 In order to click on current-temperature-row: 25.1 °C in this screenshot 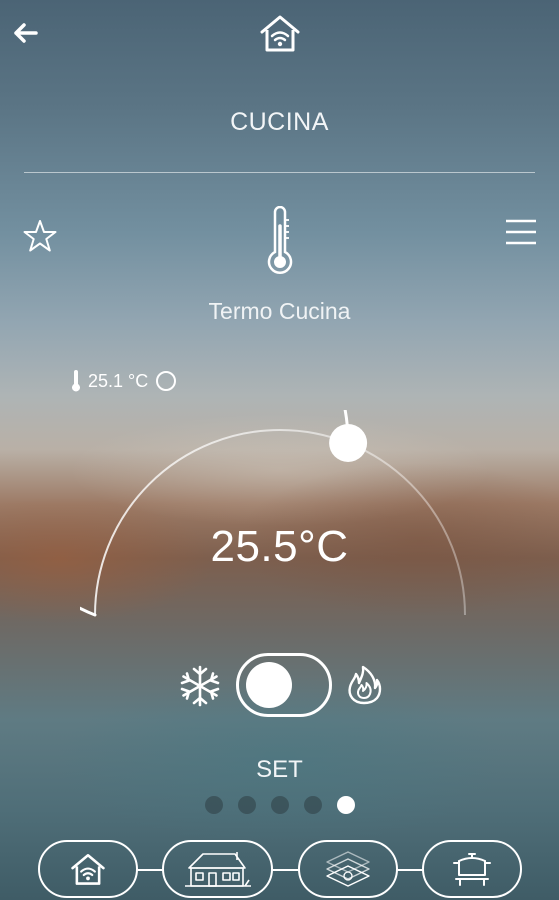, I will do `click(123, 381)`.